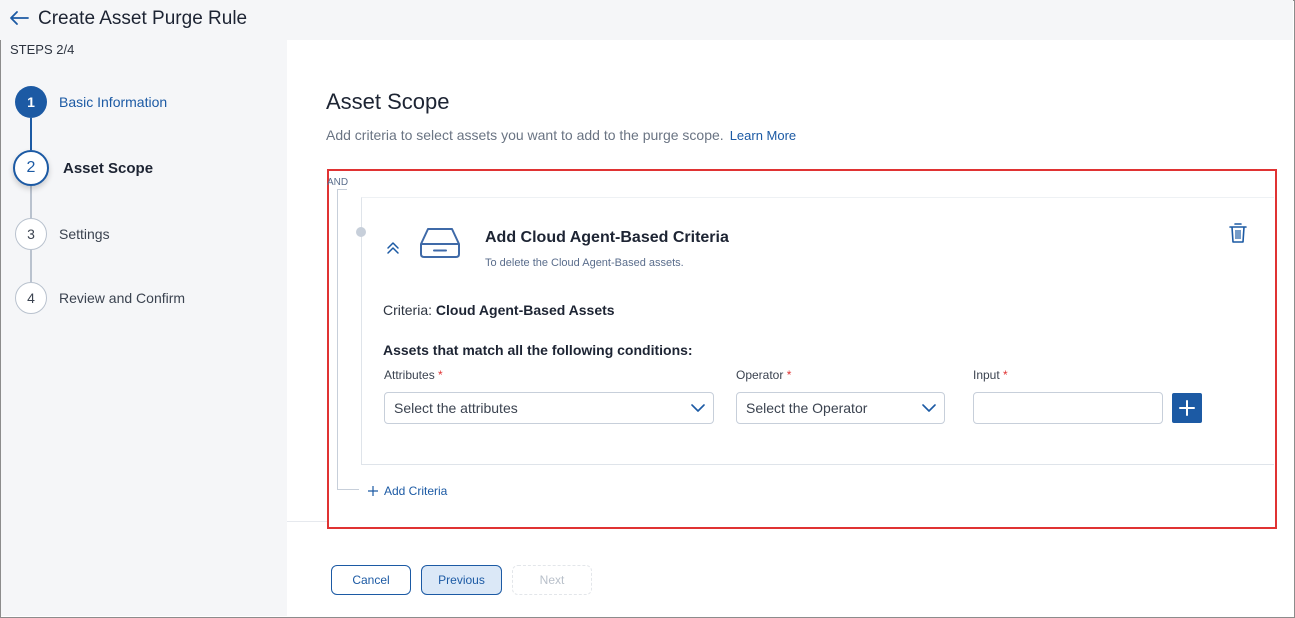 The image size is (1295, 618). Describe the element at coordinates (19, 18) in the screenshot. I see `back-arrow-icon` at that location.